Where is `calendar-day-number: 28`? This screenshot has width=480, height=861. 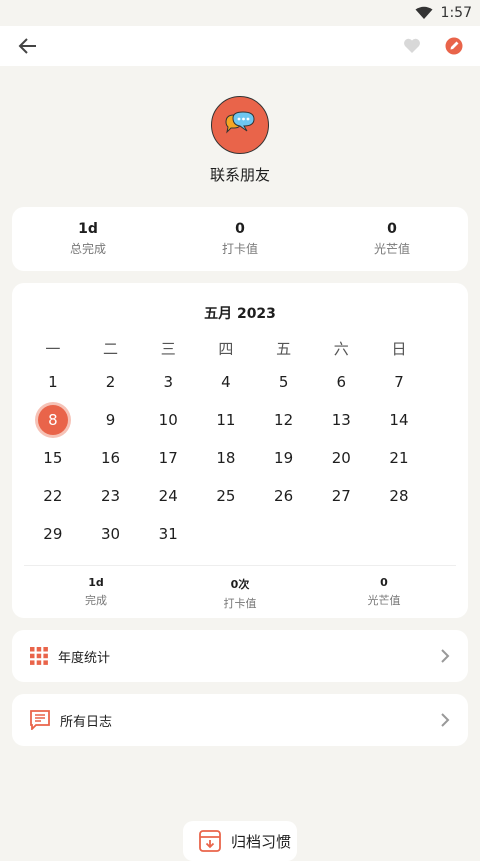
calendar-day-number: 28 is located at coordinates (399, 496).